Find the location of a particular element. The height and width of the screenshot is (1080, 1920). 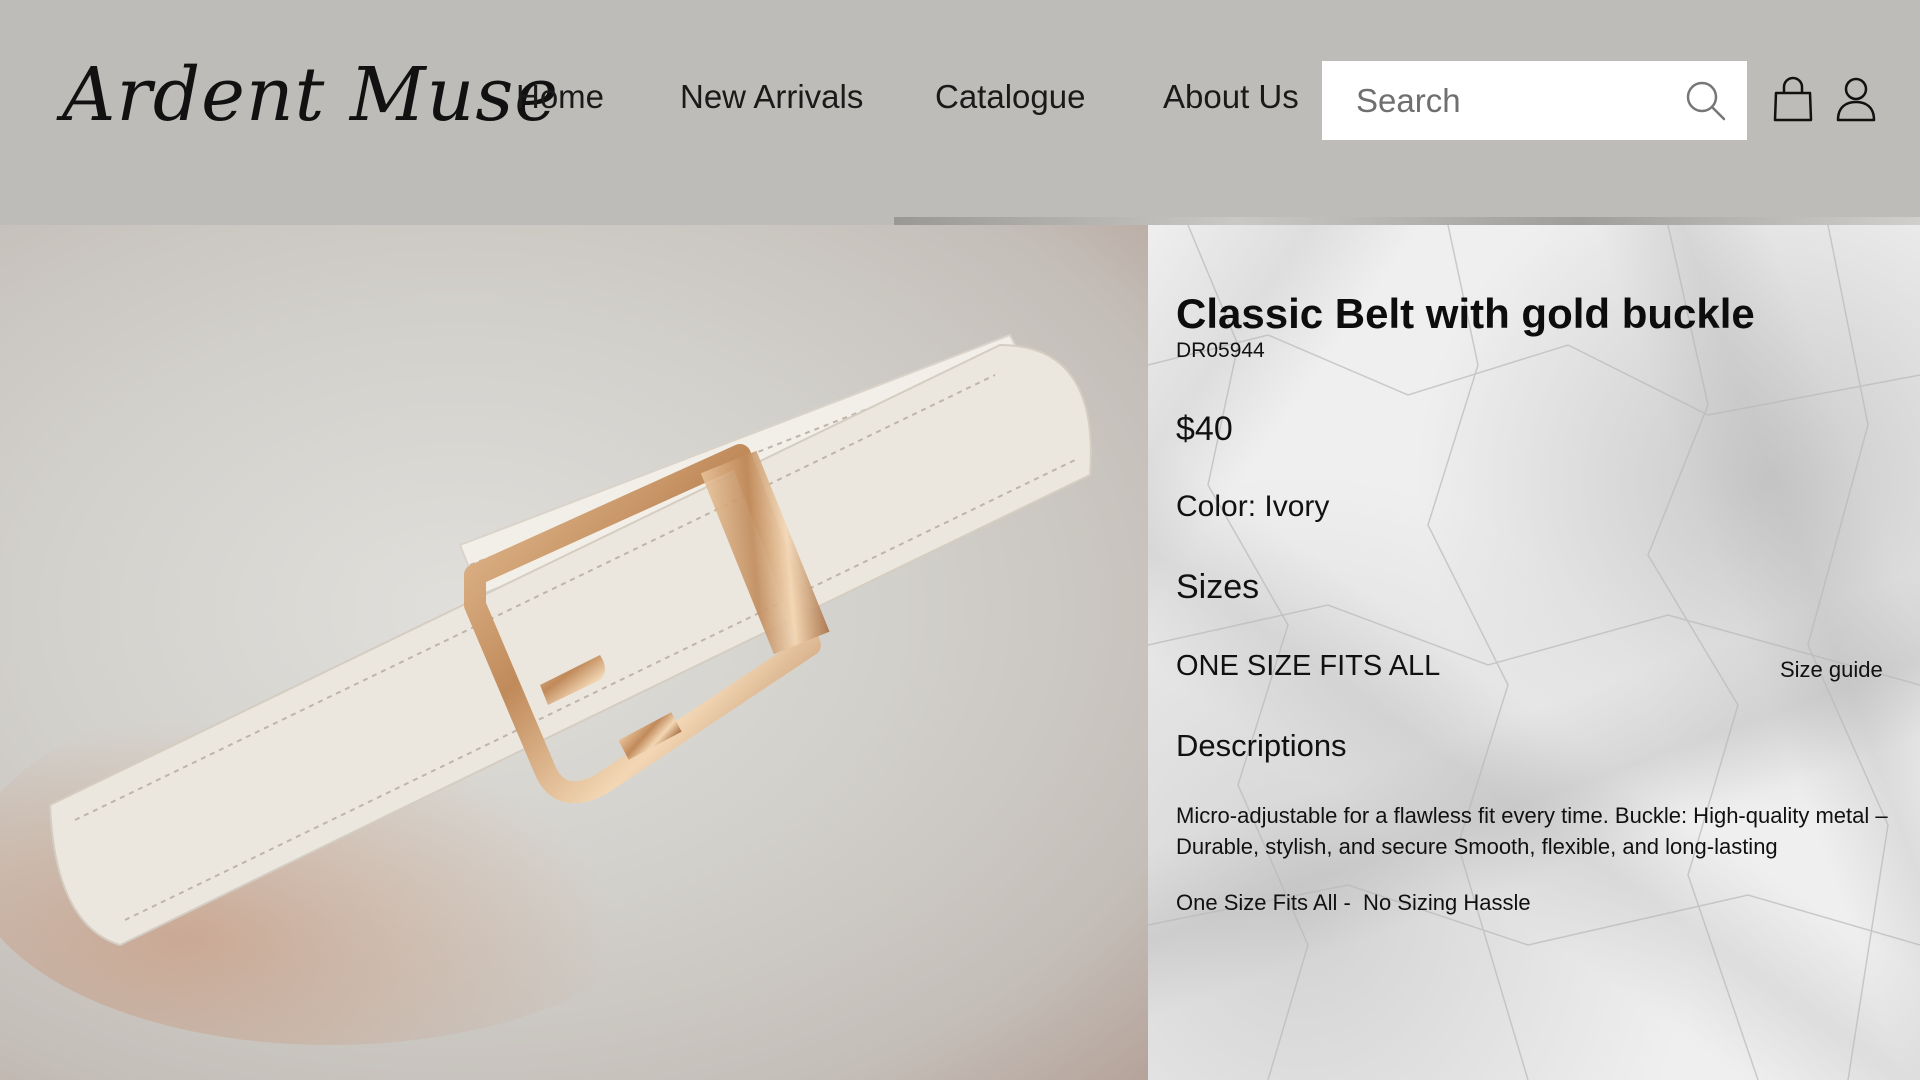

brand-logo: Ardent Muse is located at coordinates (310, 95).